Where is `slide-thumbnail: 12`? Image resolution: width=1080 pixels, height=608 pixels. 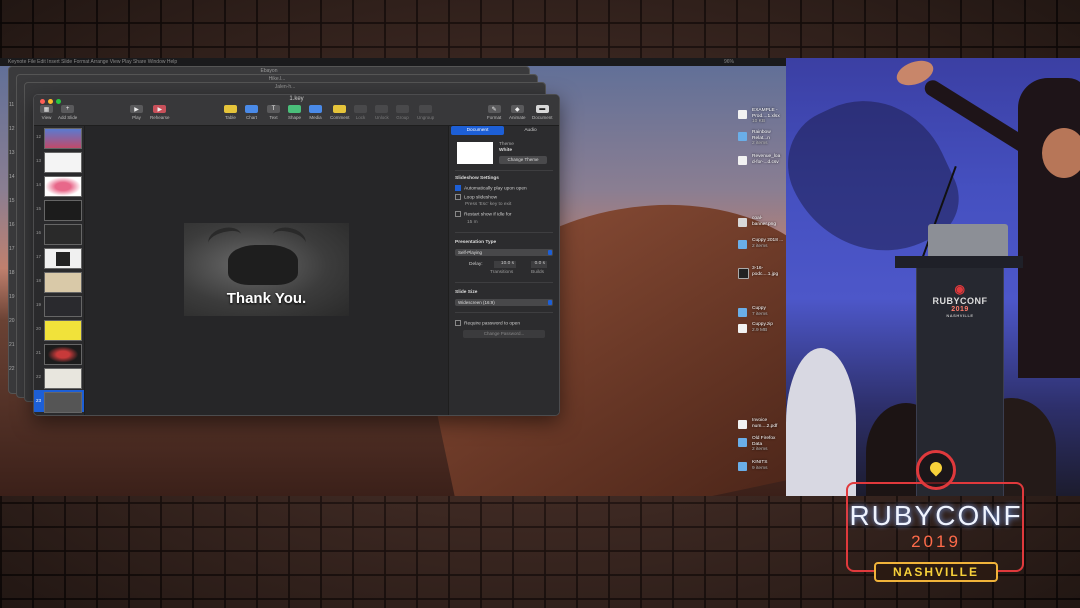
slide-thumbnail: 12 is located at coordinates (59, 137).